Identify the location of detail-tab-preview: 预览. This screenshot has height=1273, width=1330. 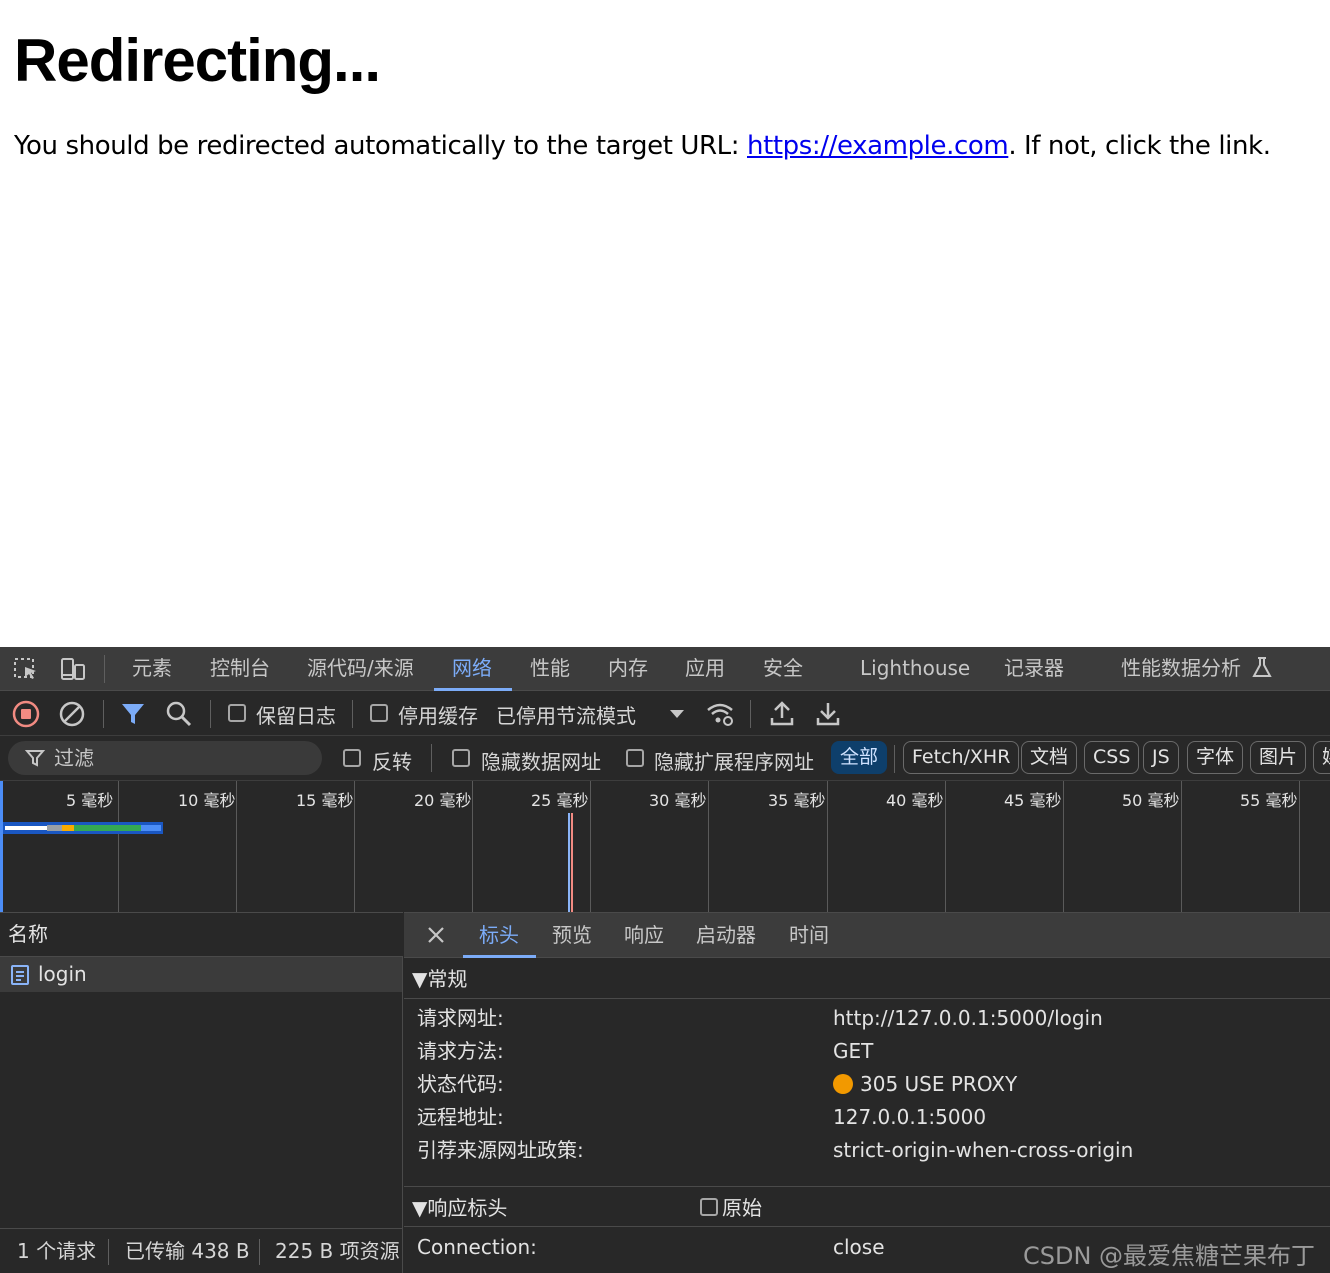
(572, 935).